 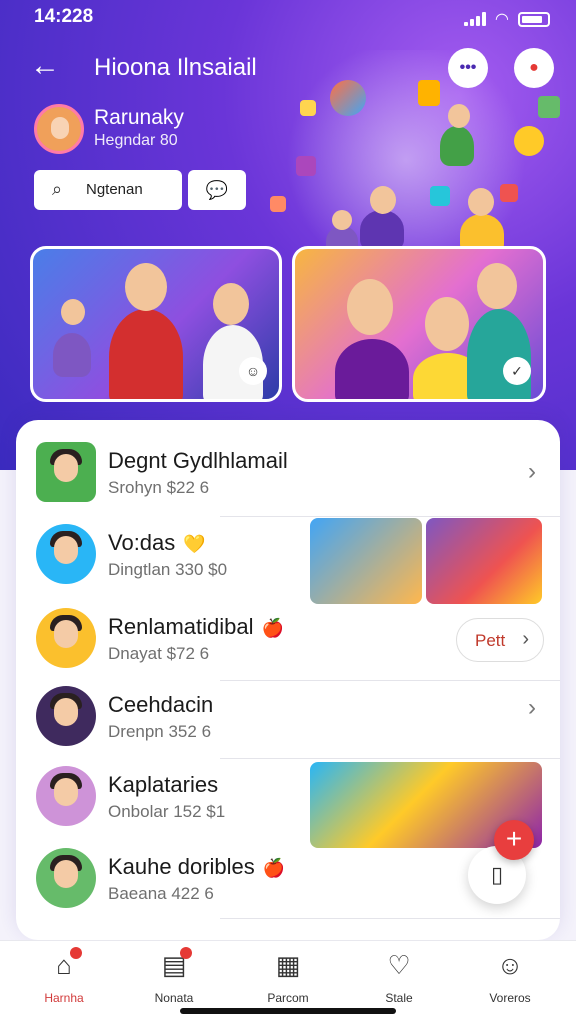 I want to click on status-time: 14:228, so click(x=64, y=16).